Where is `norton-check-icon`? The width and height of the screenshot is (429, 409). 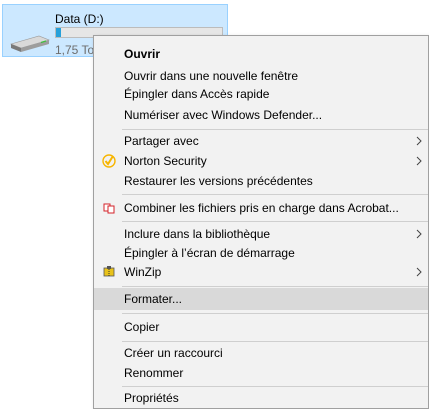
norton-check-icon is located at coordinates (109, 161).